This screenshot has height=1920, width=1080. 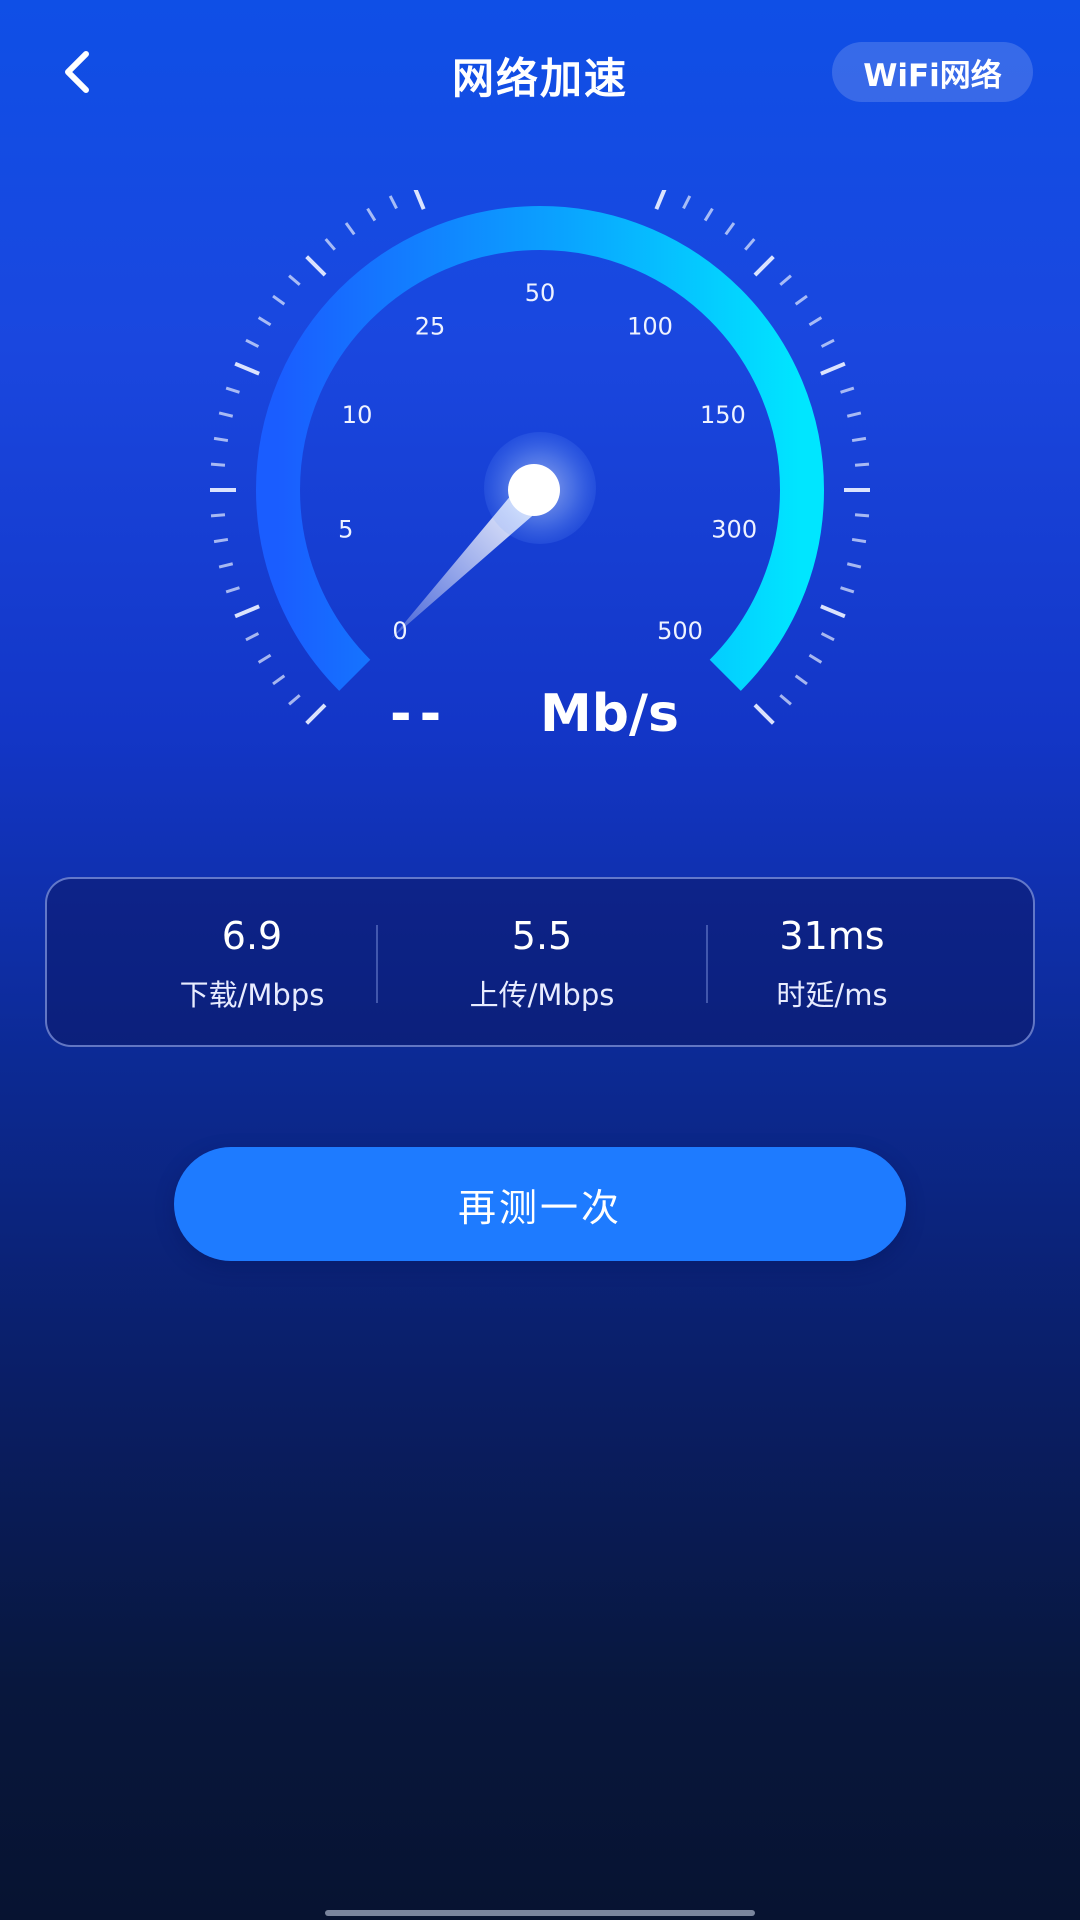 I want to click on retest-button: 再测一次, so click(x=540, y=1204).